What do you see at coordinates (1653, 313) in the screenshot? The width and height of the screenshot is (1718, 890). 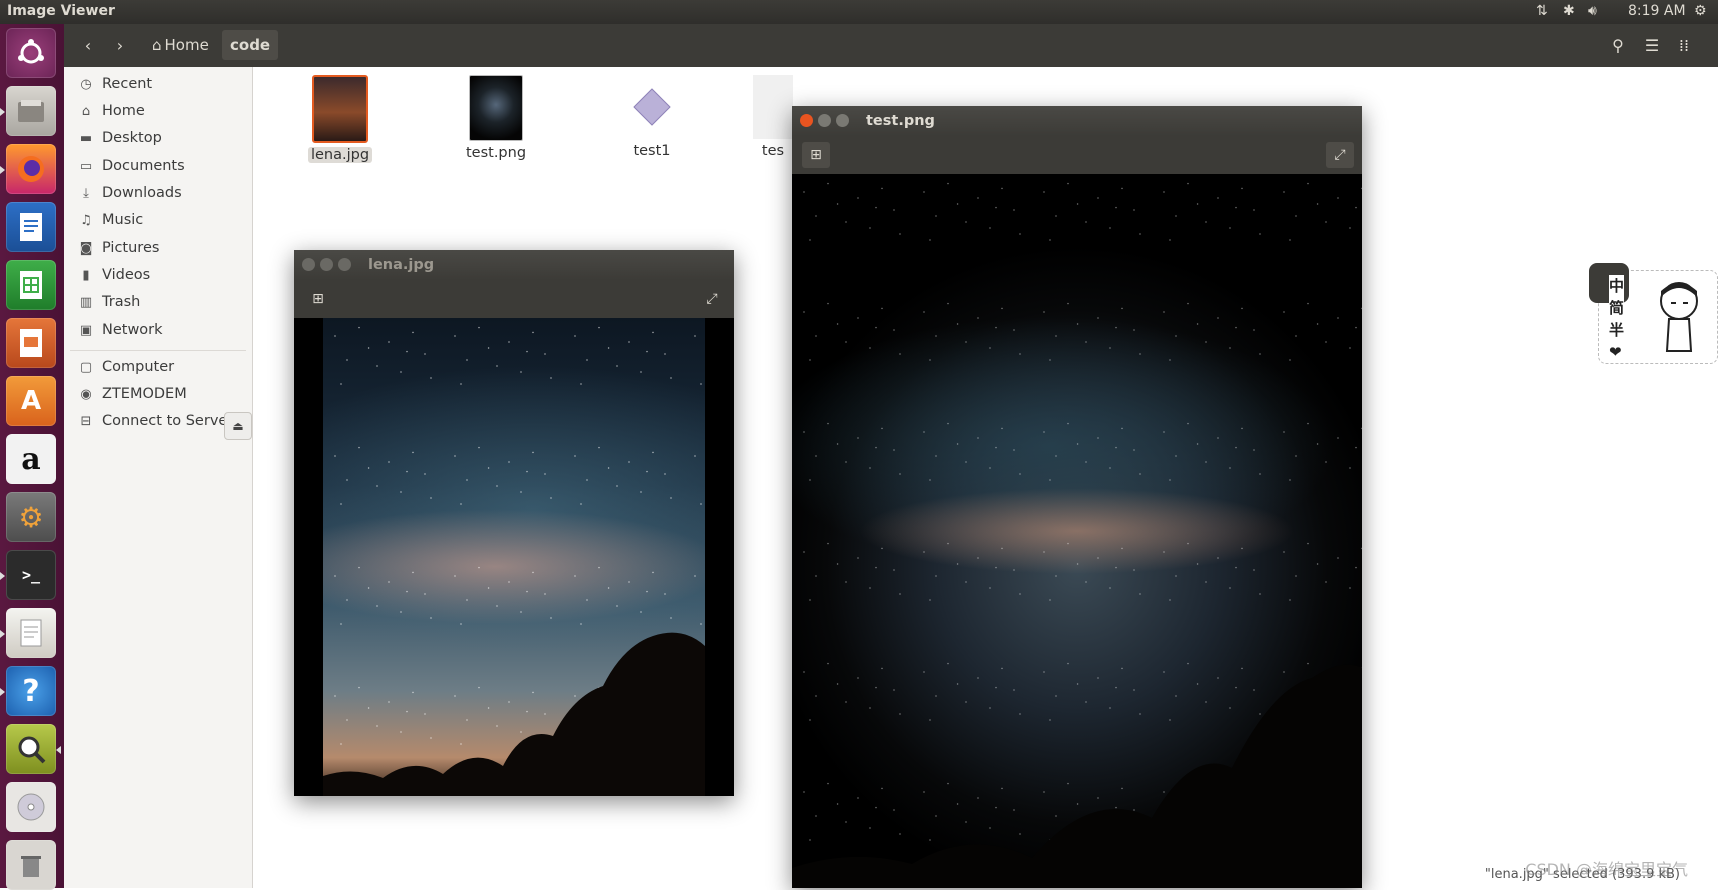 I see `desktop-sticker: 中 简 半 ❤` at bounding box center [1653, 313].